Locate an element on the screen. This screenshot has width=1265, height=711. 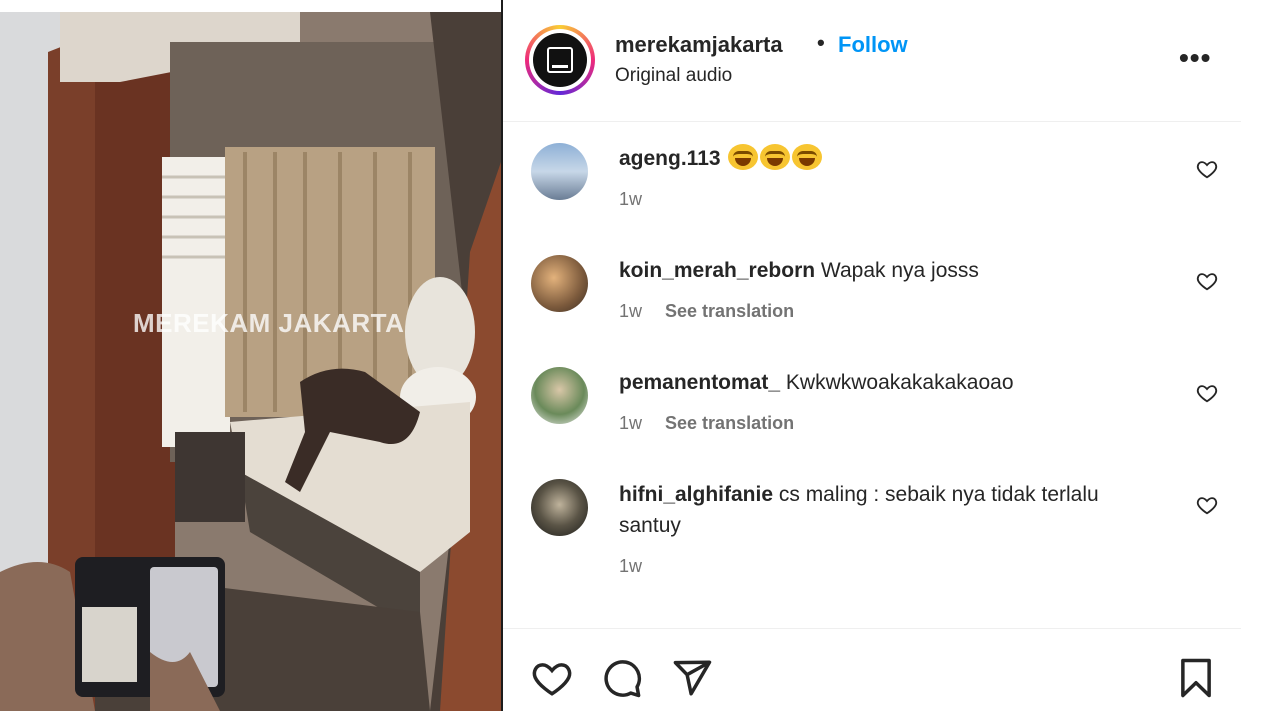
comment-bubble-icon is located at coordinates (622, 678).